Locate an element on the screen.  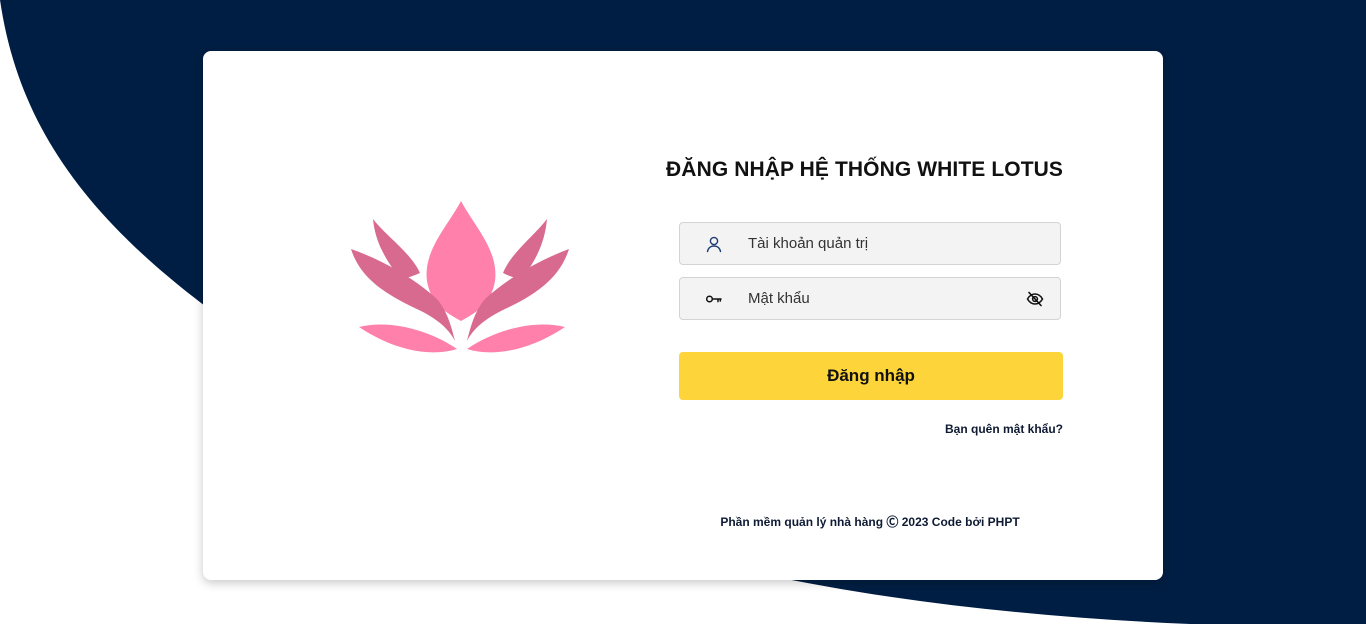
eye-off-icon is located at coordinates (1035, 299).